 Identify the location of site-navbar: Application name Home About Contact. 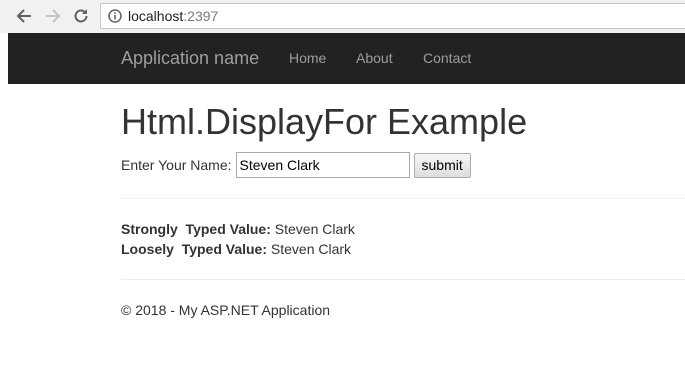
(346, 58).